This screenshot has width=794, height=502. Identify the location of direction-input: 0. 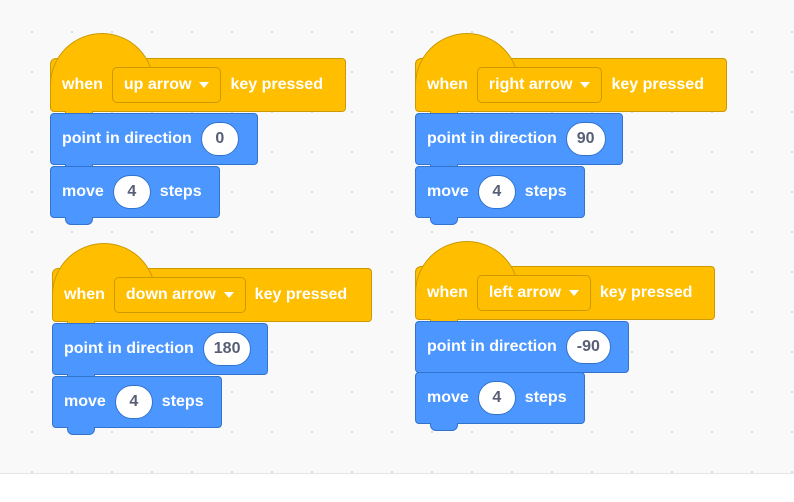
(219, 139).